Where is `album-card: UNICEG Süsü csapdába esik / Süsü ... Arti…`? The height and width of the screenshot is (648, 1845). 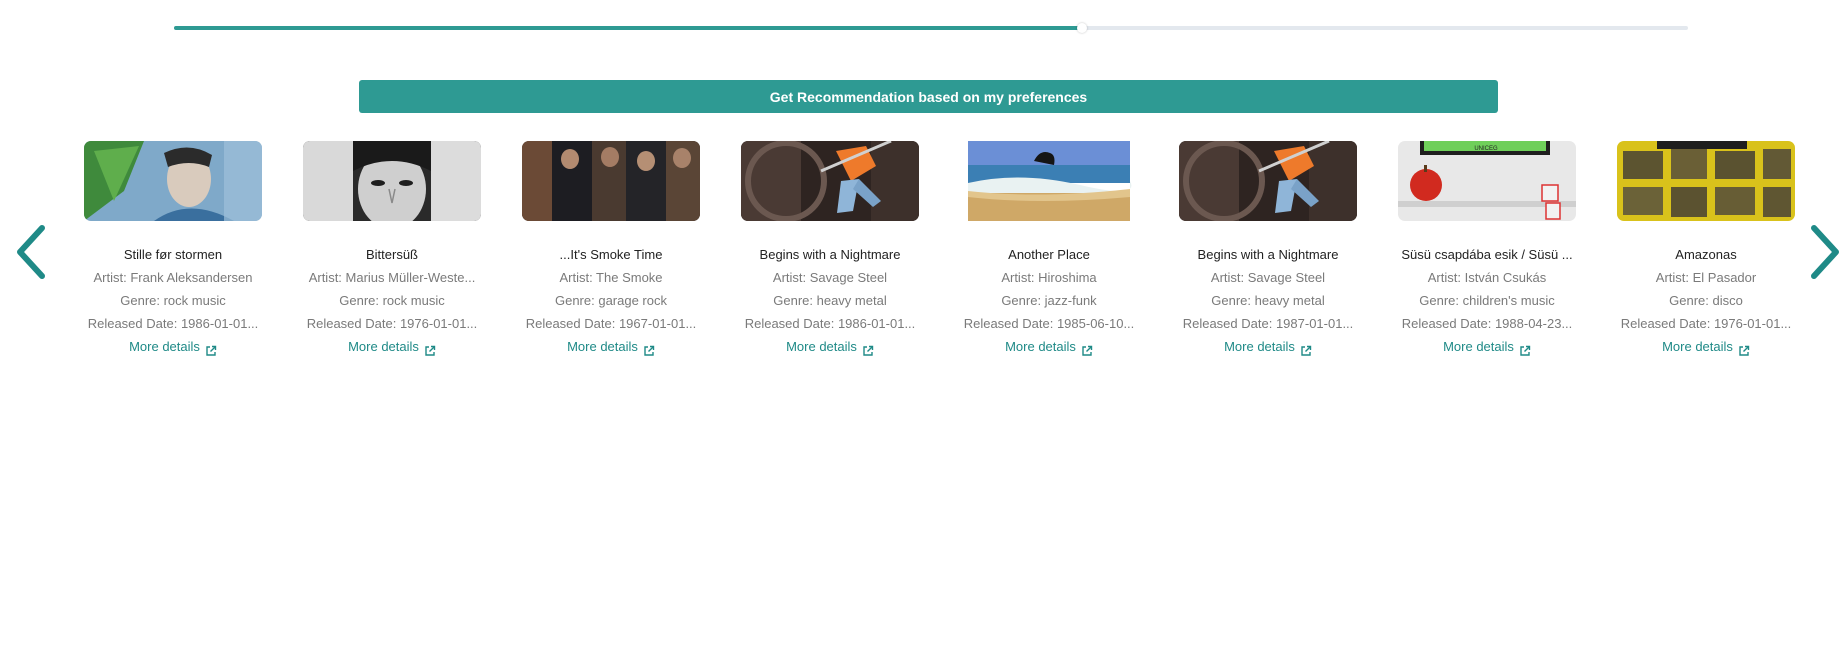
album-card: UNICEG Süsü csapdába esik / Süsü ... Arti… is located at coordinates (1487, 250).